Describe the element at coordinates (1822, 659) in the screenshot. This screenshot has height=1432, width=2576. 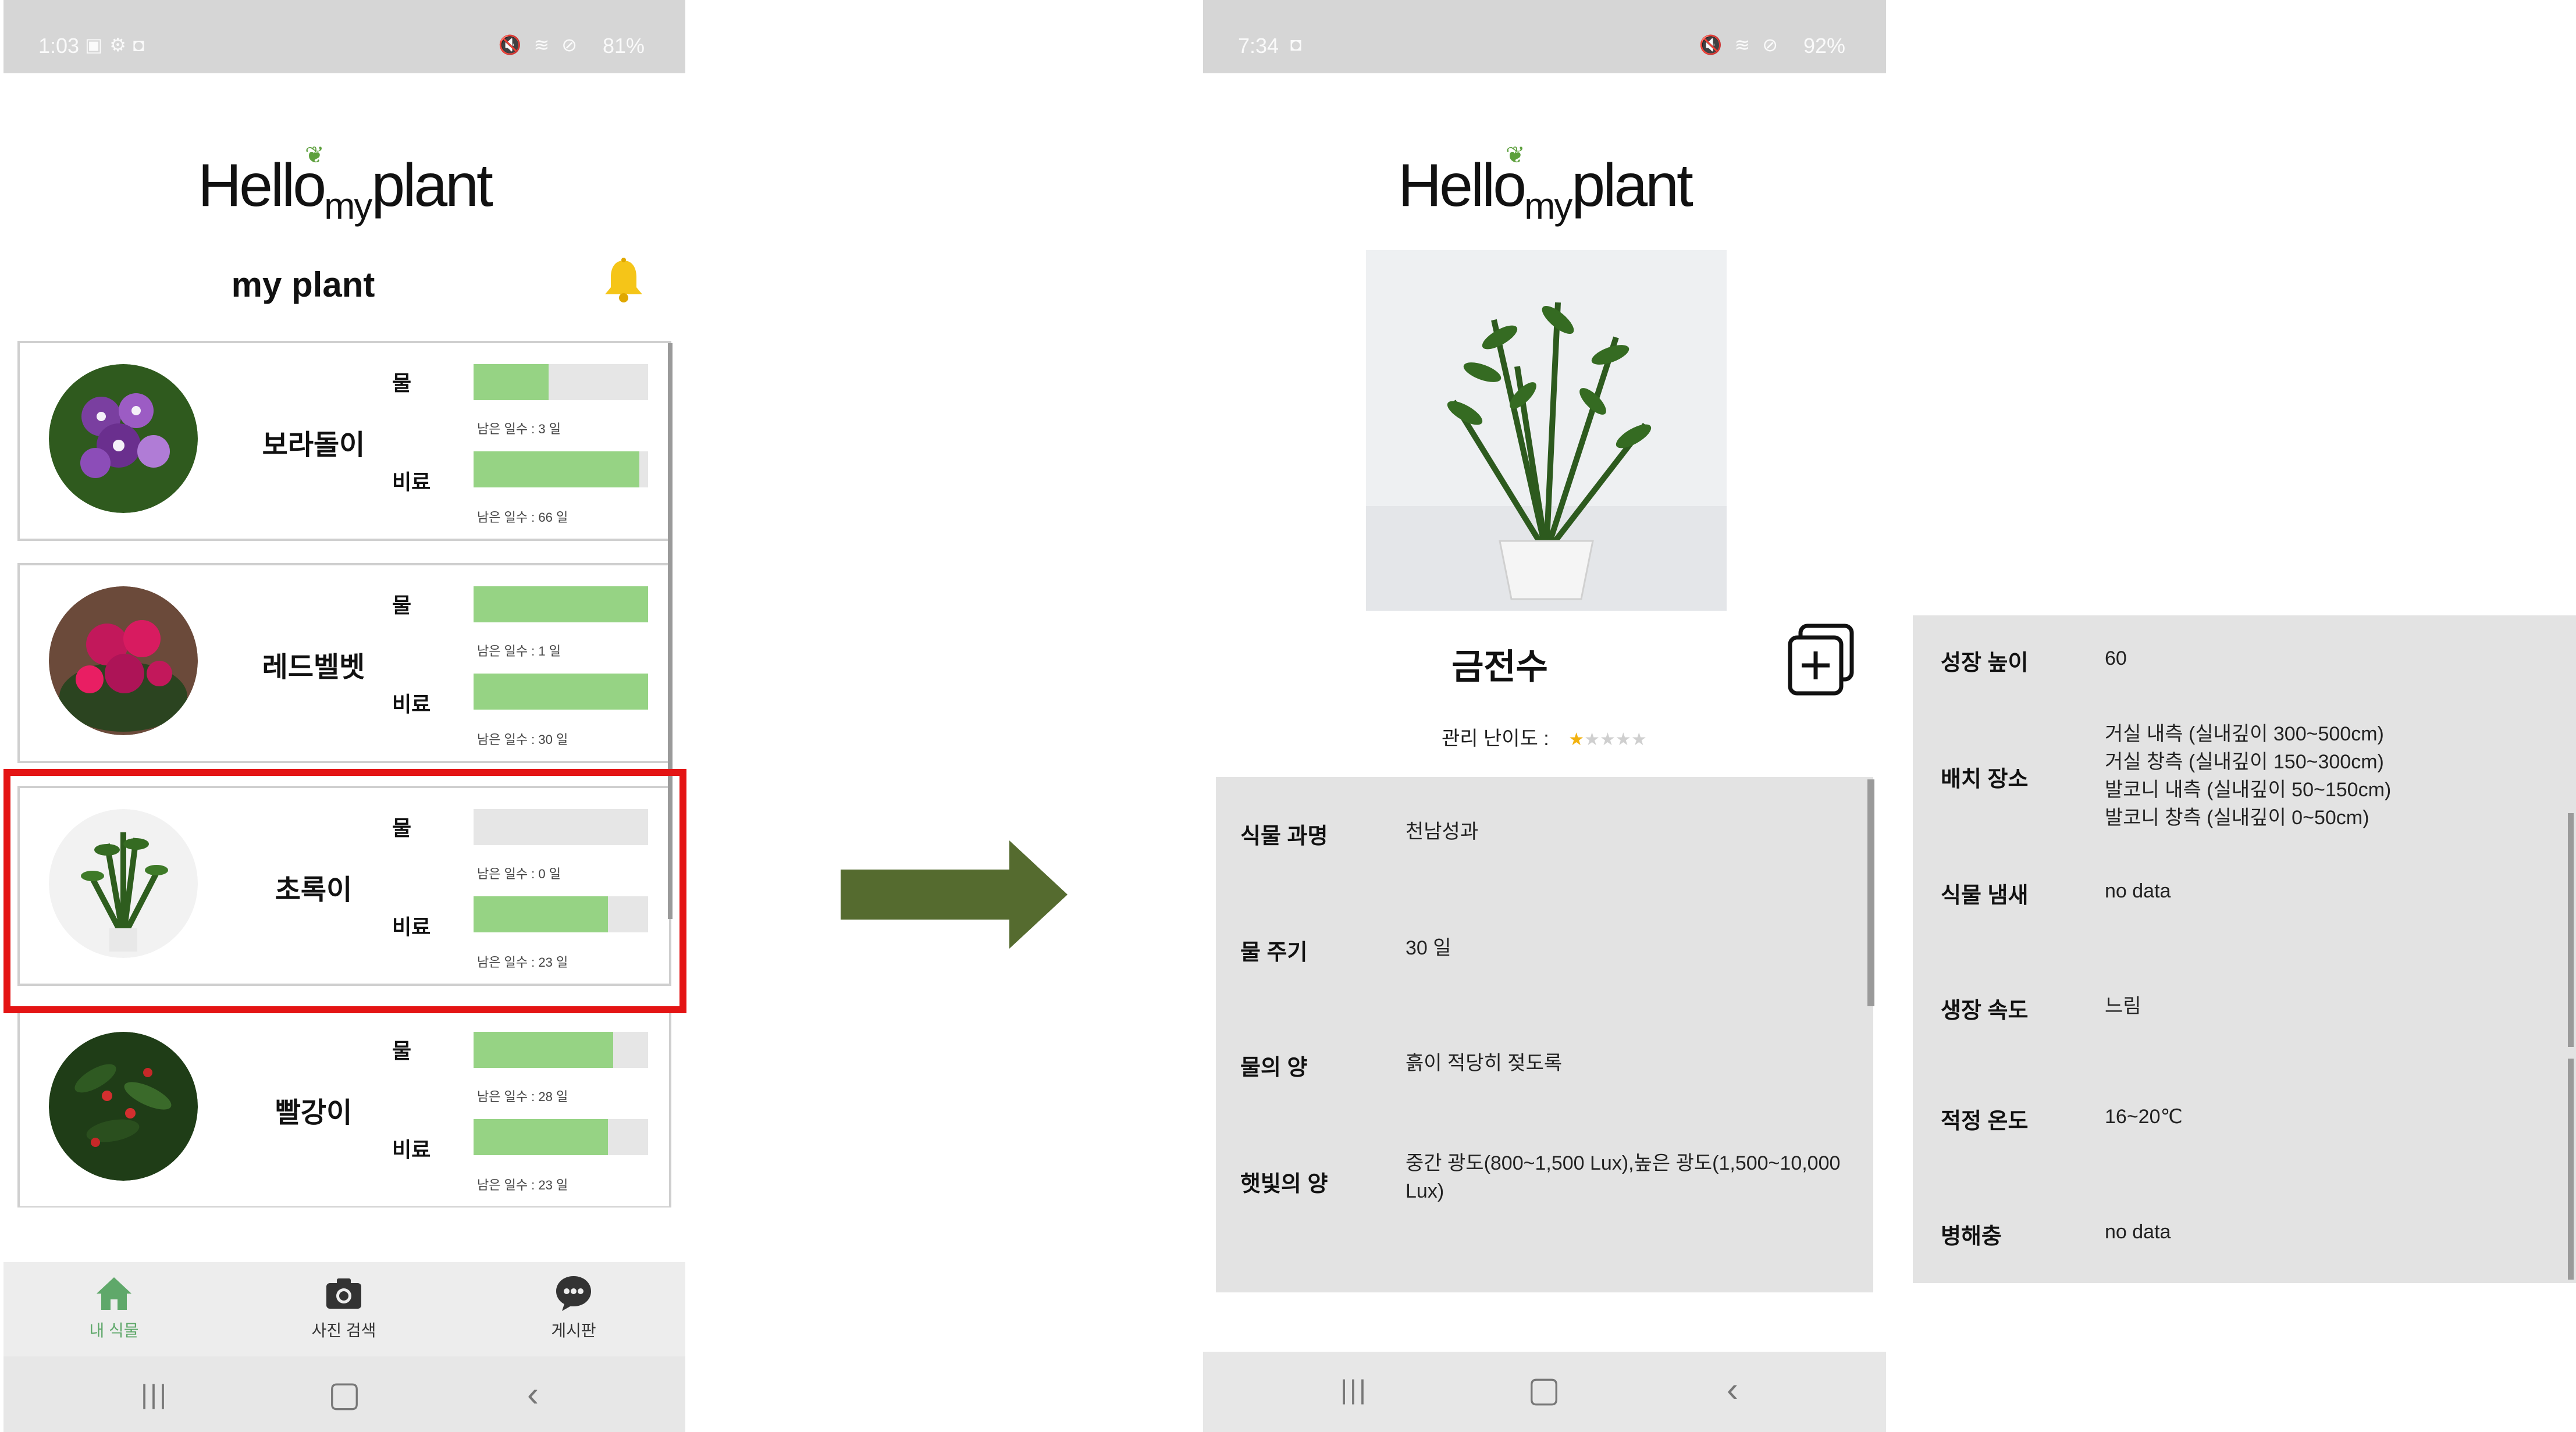
I see `add-plant-icon` at that location.